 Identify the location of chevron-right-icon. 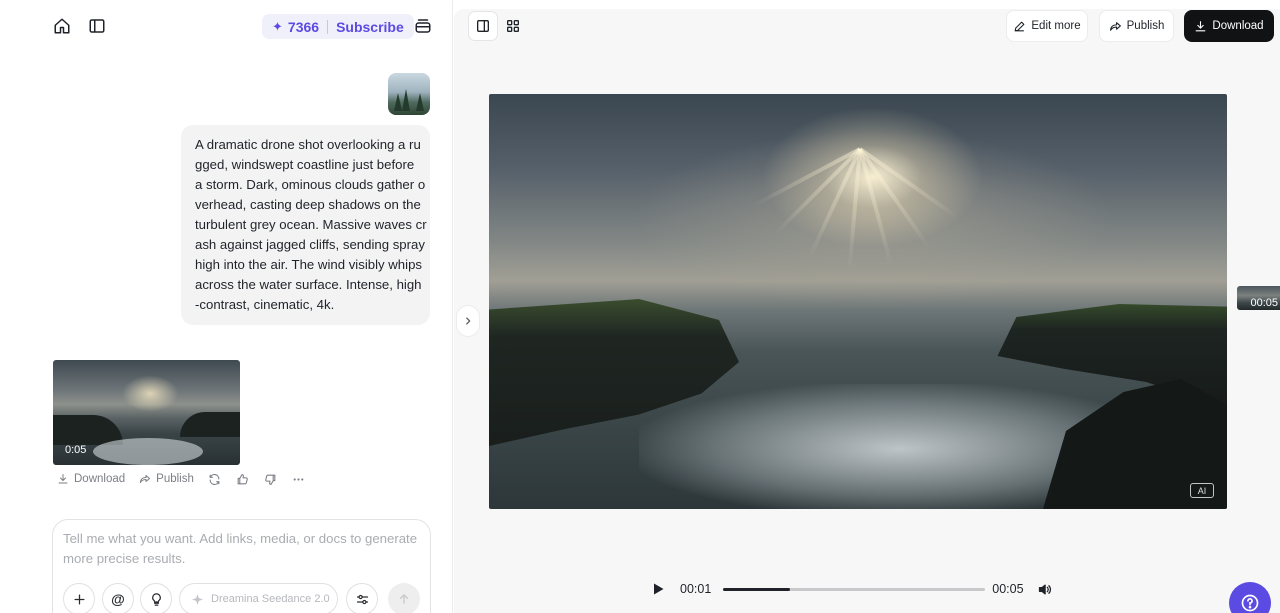
(468, 321).